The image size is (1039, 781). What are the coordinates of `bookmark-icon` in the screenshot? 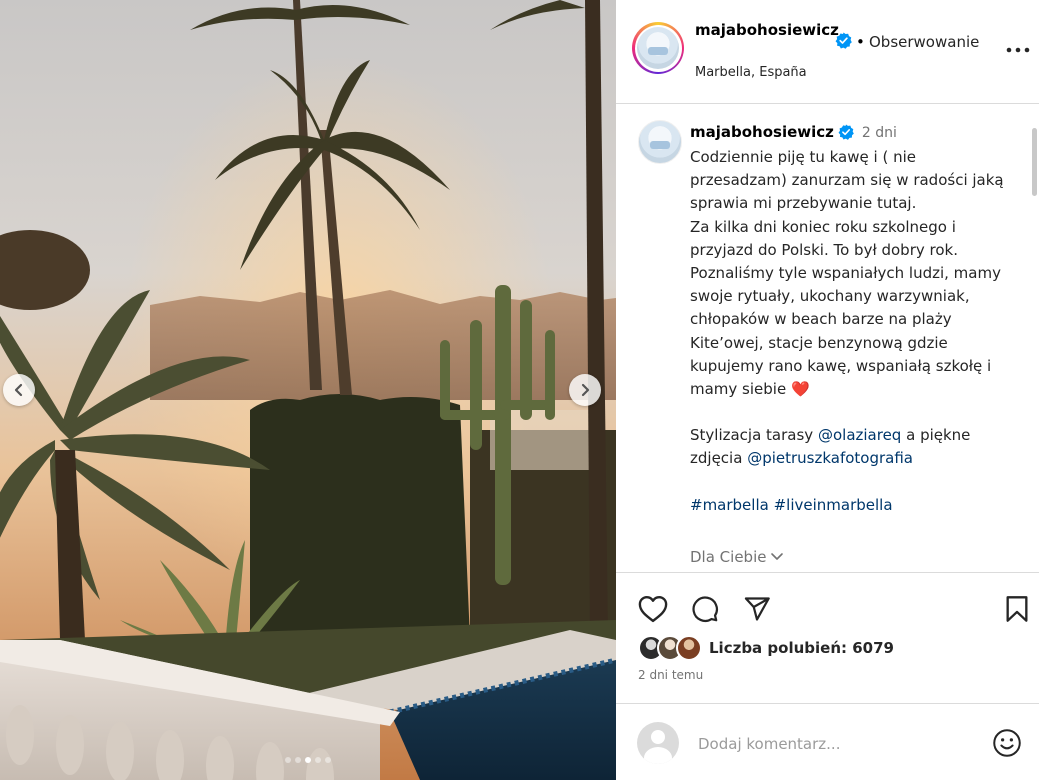 It's located at (1017, 609).